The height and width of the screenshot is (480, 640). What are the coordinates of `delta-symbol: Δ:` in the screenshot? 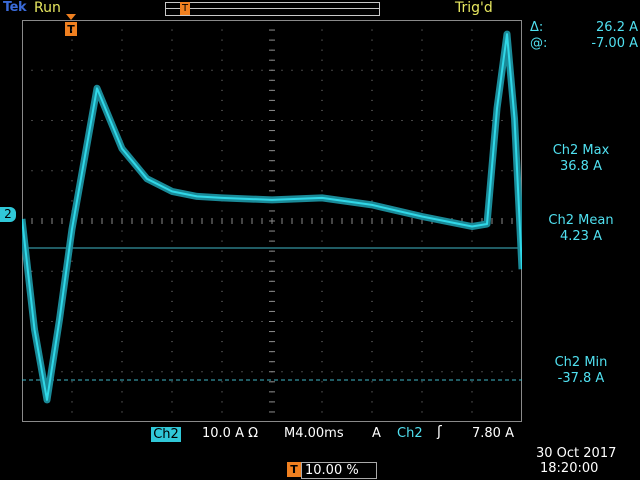 It's located at (537, 27).